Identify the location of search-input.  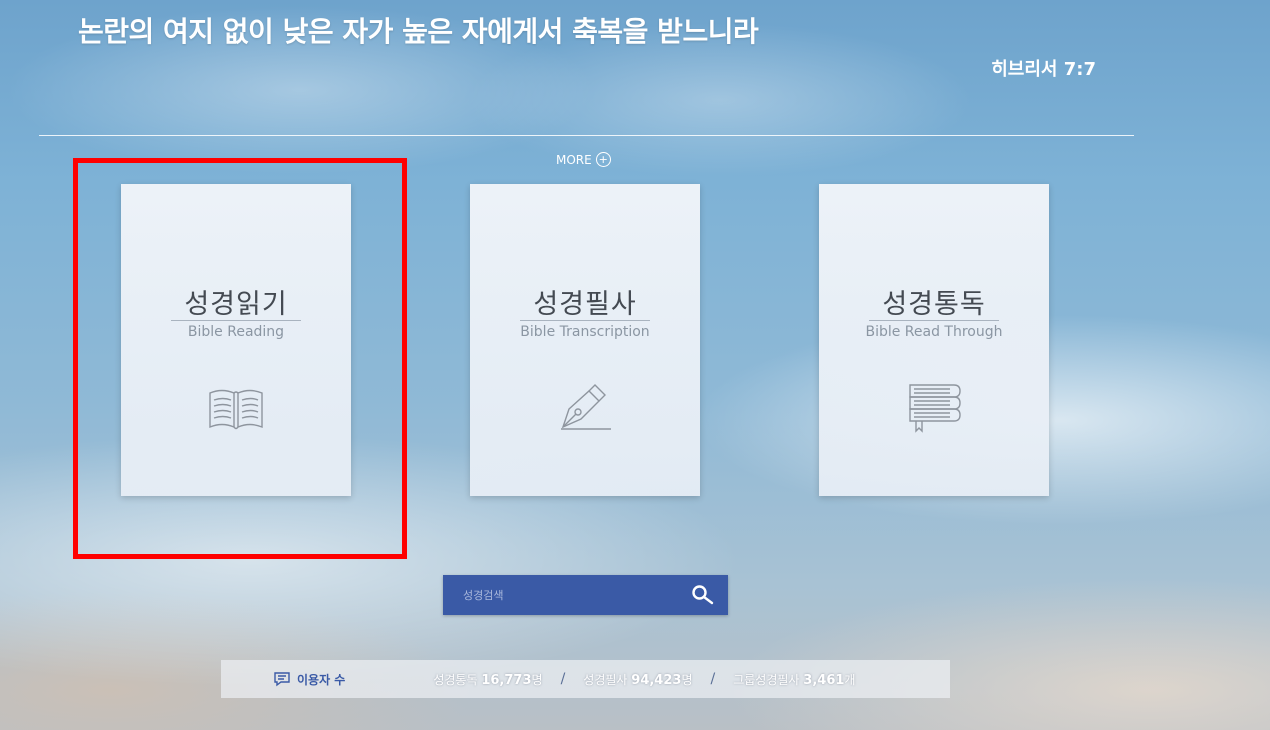
(560, 595).